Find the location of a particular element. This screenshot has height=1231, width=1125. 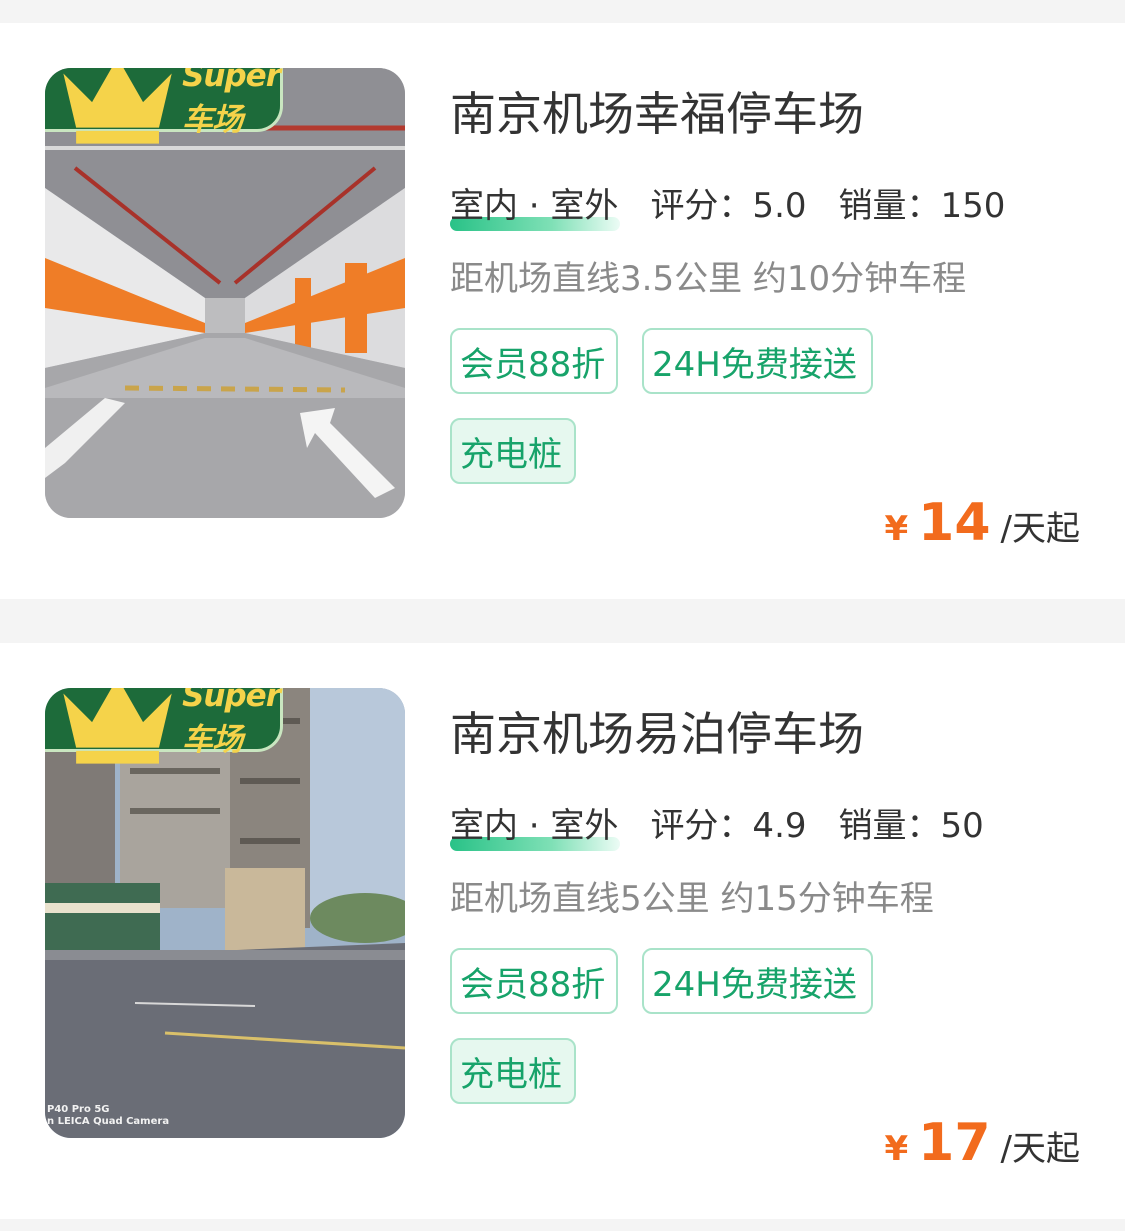

distance-text: 距机场直线3.5公里 约10分钟车程 is located at coordinates (708, 279).